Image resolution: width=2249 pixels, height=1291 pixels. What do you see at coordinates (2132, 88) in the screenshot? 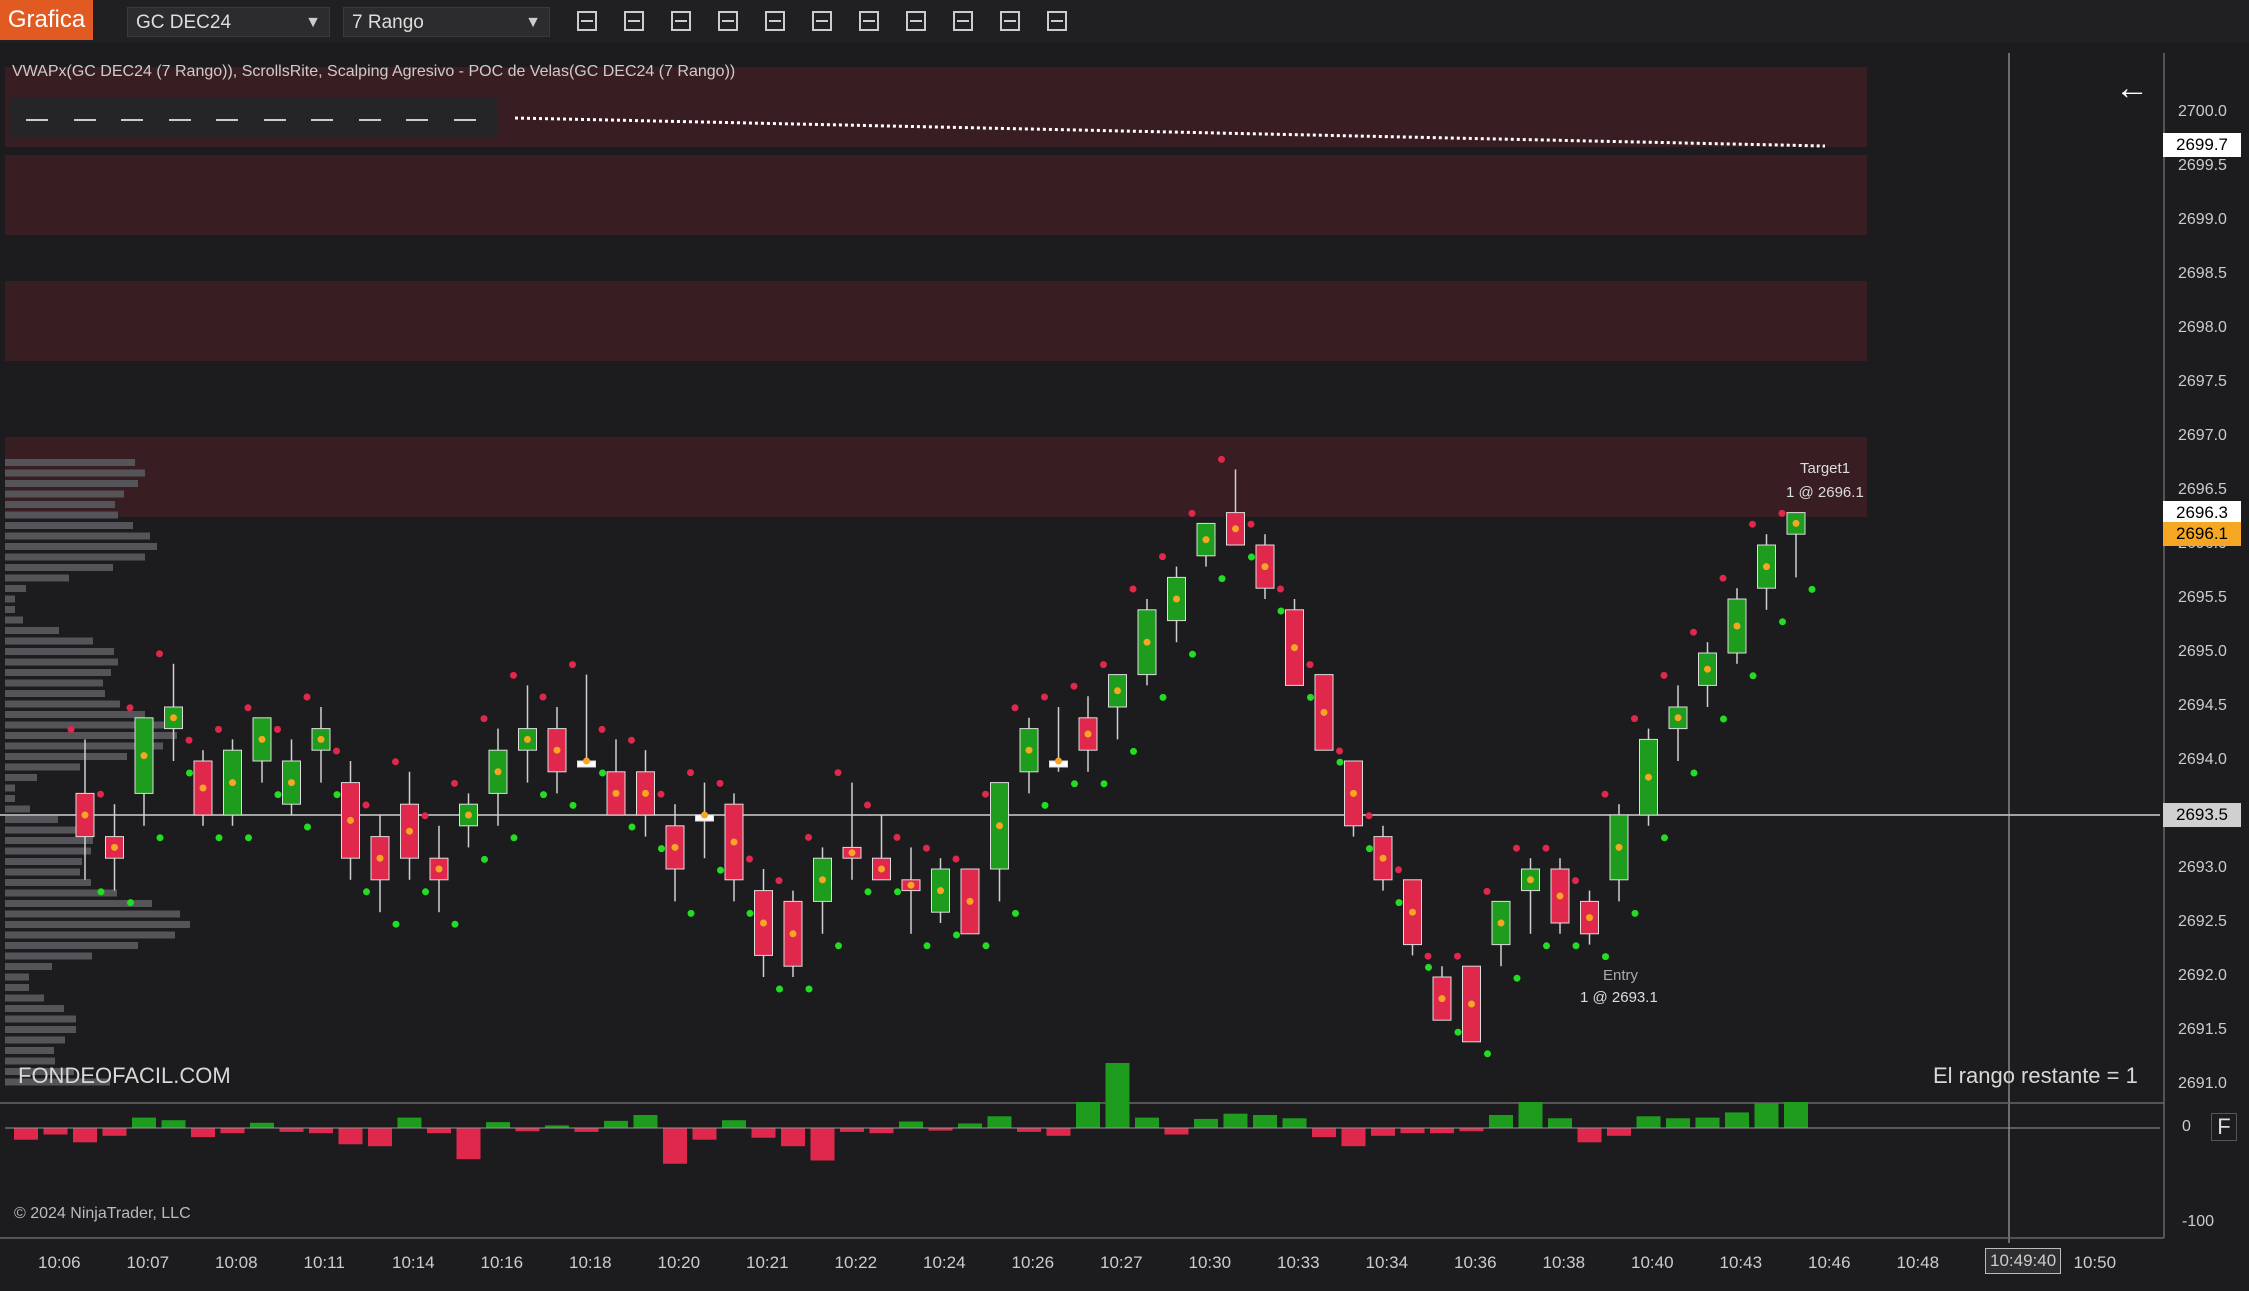
I see `back-arrow-icon: ←` at bounding box center [2132, 88].